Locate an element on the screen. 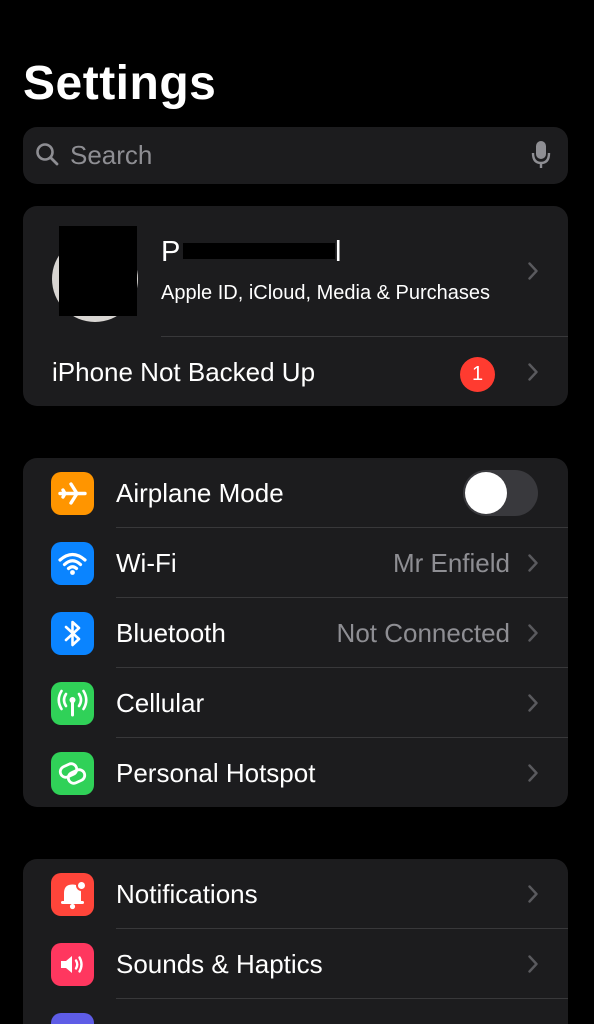 This screenshot has height=1024, width=594. page-title: Settings is located at coordinates (120, 83).